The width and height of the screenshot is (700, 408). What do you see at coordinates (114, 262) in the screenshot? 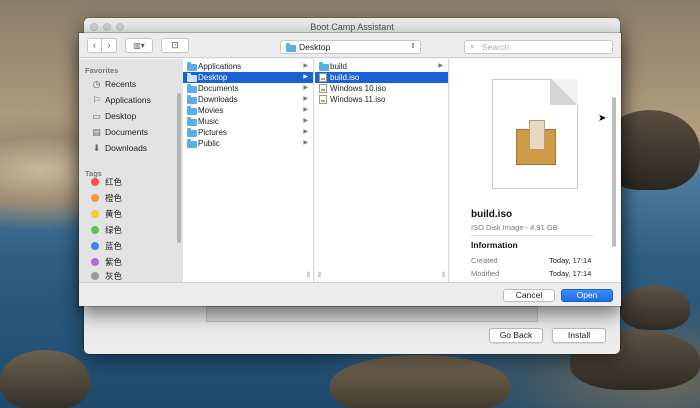
I see `tag-label: 紫色` at bounding box center [114, 262].